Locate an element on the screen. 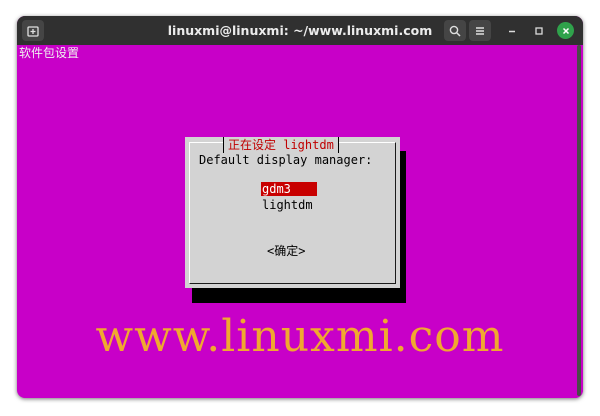 Image resolution: width=600 pixels, height=416 pixels. minimize-icon is located at coordinates (511, 31).